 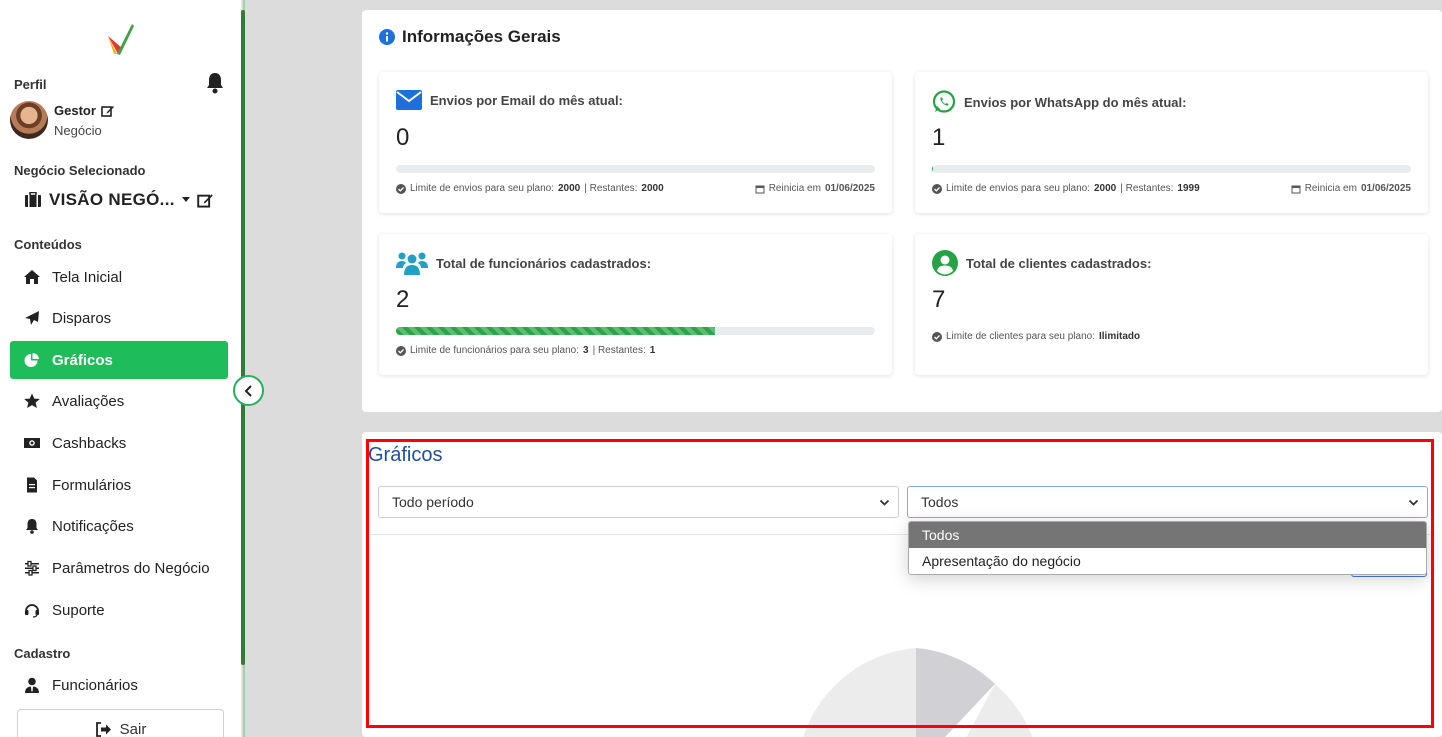 I want to click on logout-button: Sair, so click(x=120, y=723).